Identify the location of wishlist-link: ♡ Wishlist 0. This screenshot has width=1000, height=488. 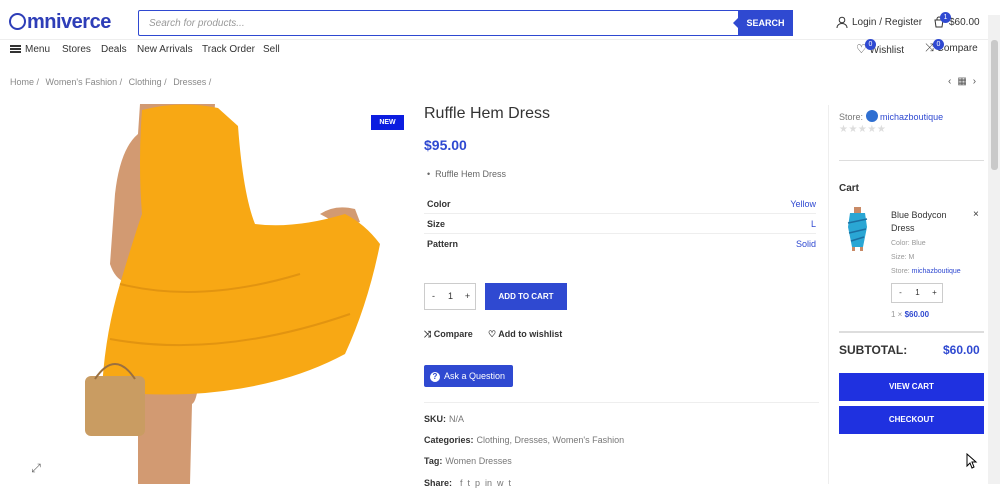
(880, 47).